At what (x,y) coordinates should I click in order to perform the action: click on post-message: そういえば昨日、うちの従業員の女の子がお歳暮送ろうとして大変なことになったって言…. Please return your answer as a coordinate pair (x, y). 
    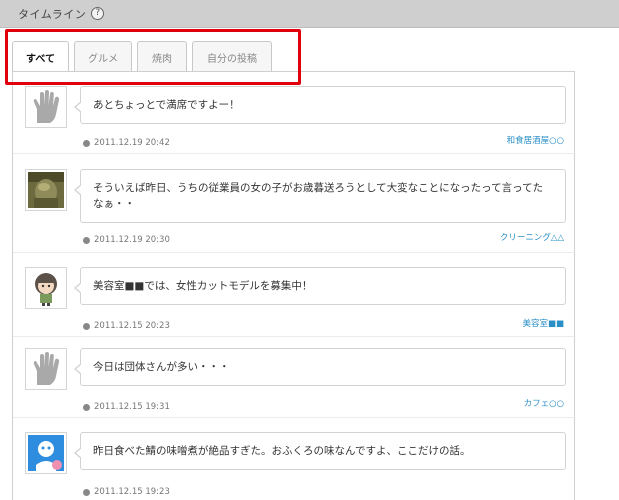
    Looking at the image, I should click on (320, 196).